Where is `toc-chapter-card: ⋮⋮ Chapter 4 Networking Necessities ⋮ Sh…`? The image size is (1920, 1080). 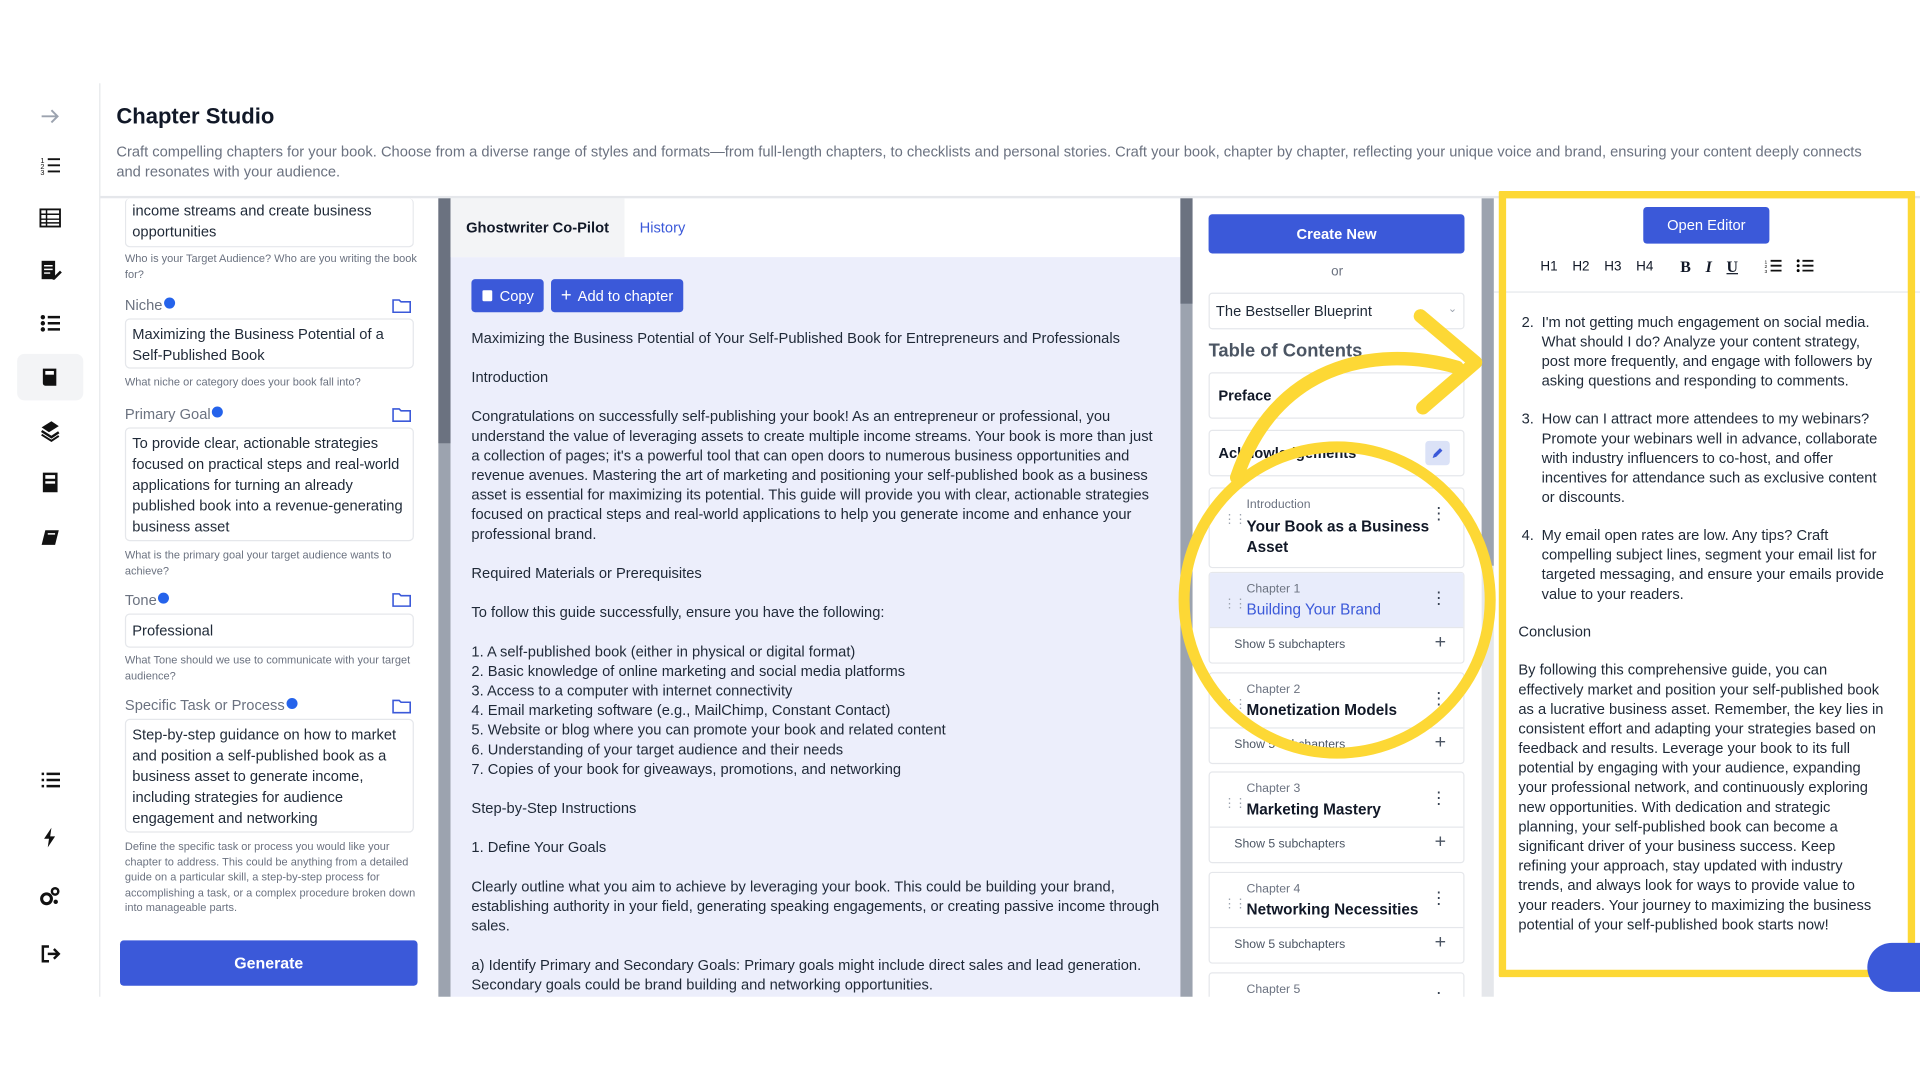 toc-chapter-card: ⋮⋮ Chapter 4 Networking Necessities ⋮ Sh… is located at coordinates (1336, 917).